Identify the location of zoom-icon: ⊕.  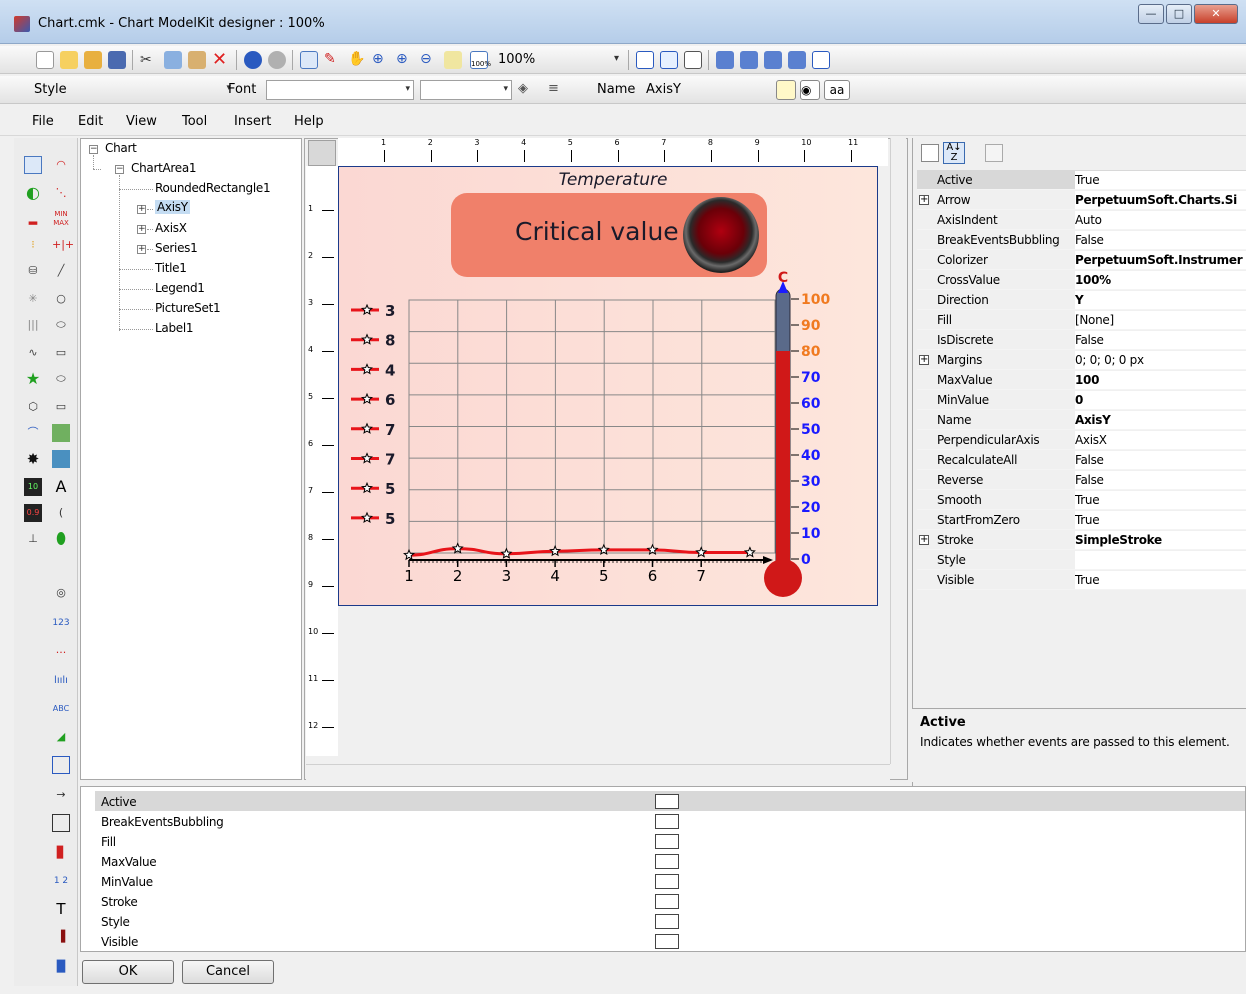
(405, 60).